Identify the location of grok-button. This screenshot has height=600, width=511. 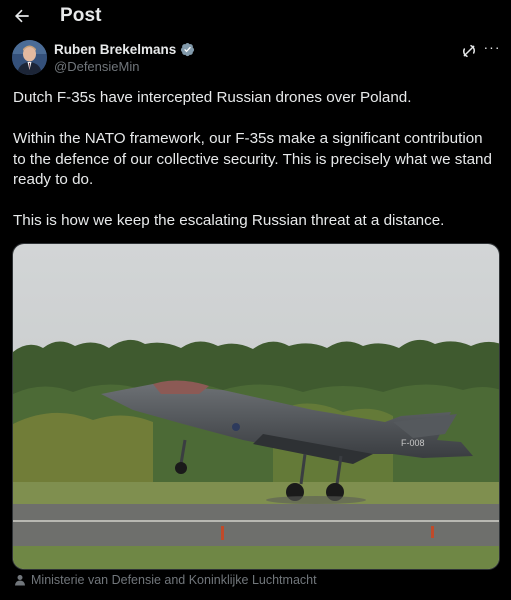
(469, 51).